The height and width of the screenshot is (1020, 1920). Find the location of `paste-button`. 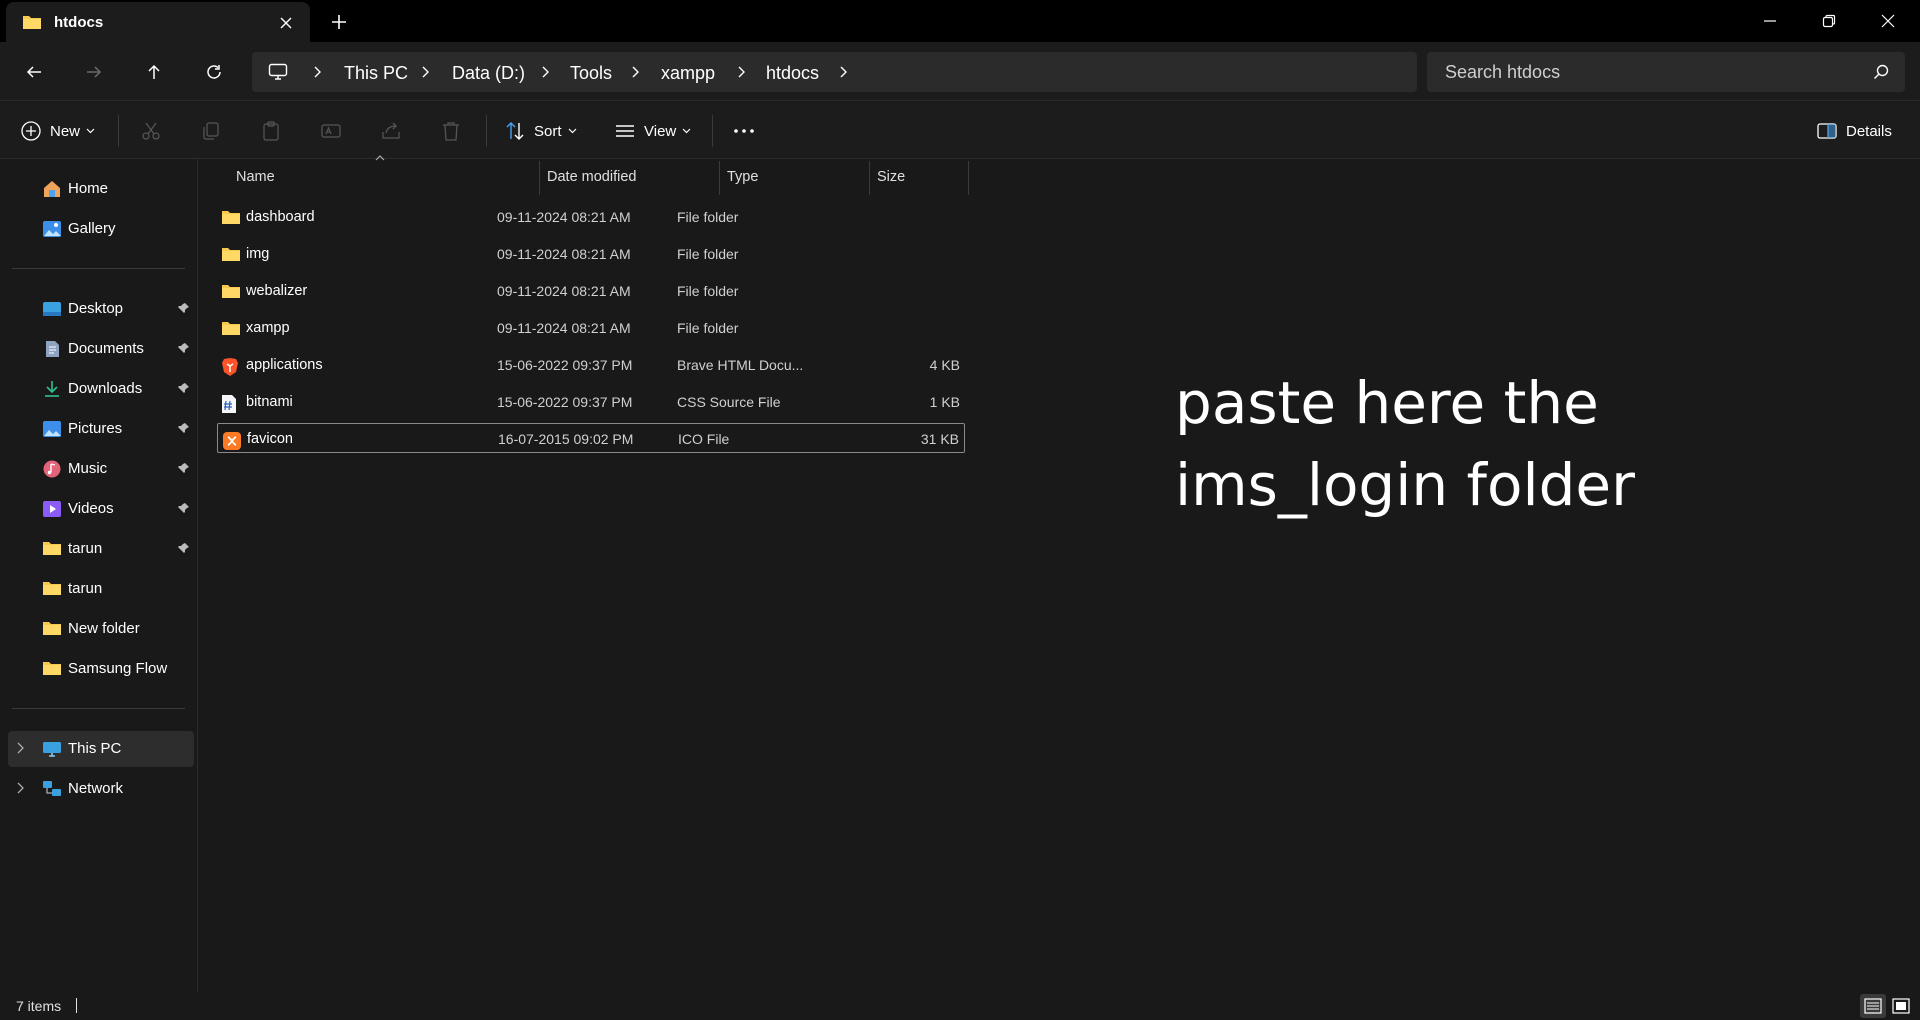

paste-button is located at coordinates (271, 131).